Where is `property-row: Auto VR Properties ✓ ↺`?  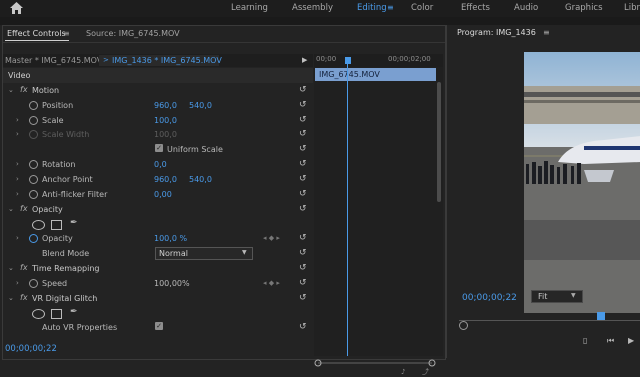 property-row: Auto VR Properties ✓ ↺ is located at coordinates (158, 327).